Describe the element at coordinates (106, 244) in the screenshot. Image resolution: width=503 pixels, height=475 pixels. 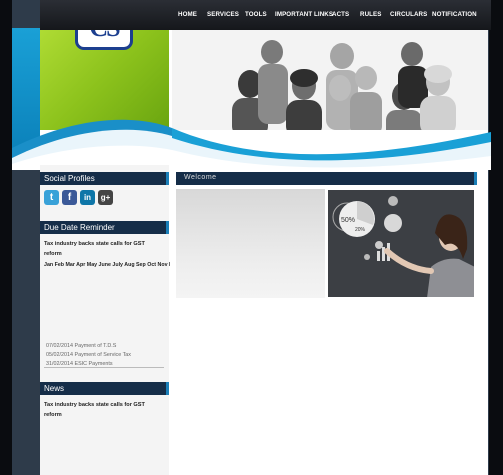
I see `due-news-line1: Tax industry backs state calls for GST` at that location.